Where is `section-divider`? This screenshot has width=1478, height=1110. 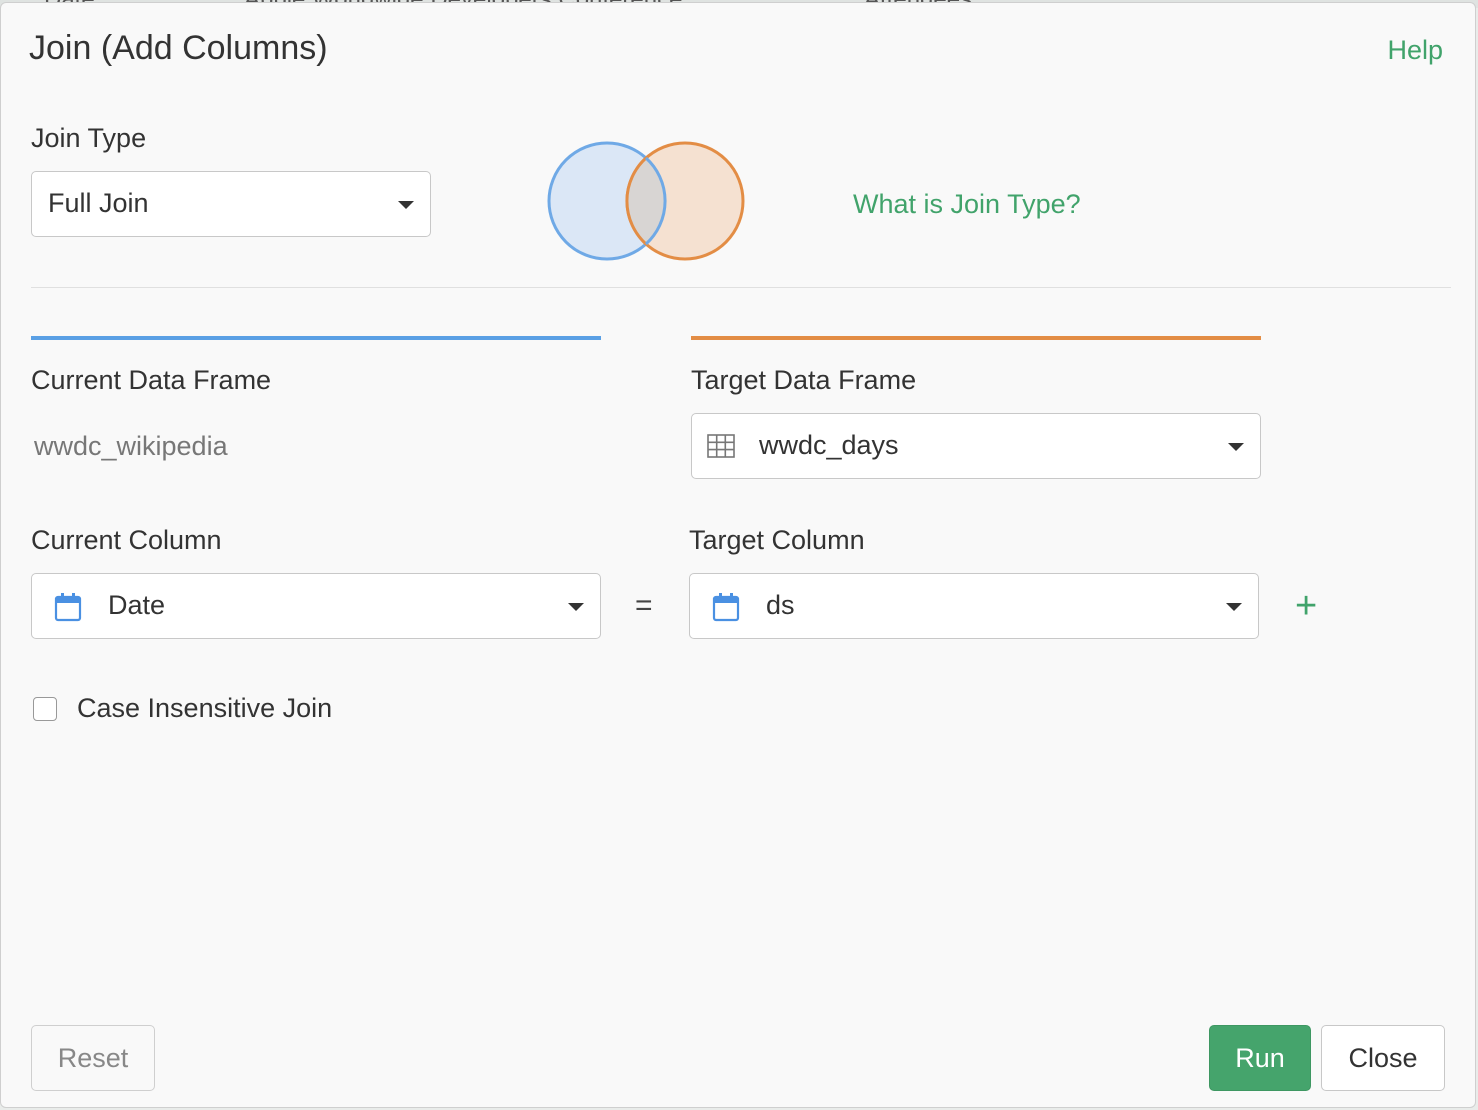 section-divider is located at coordinates (741, 287).